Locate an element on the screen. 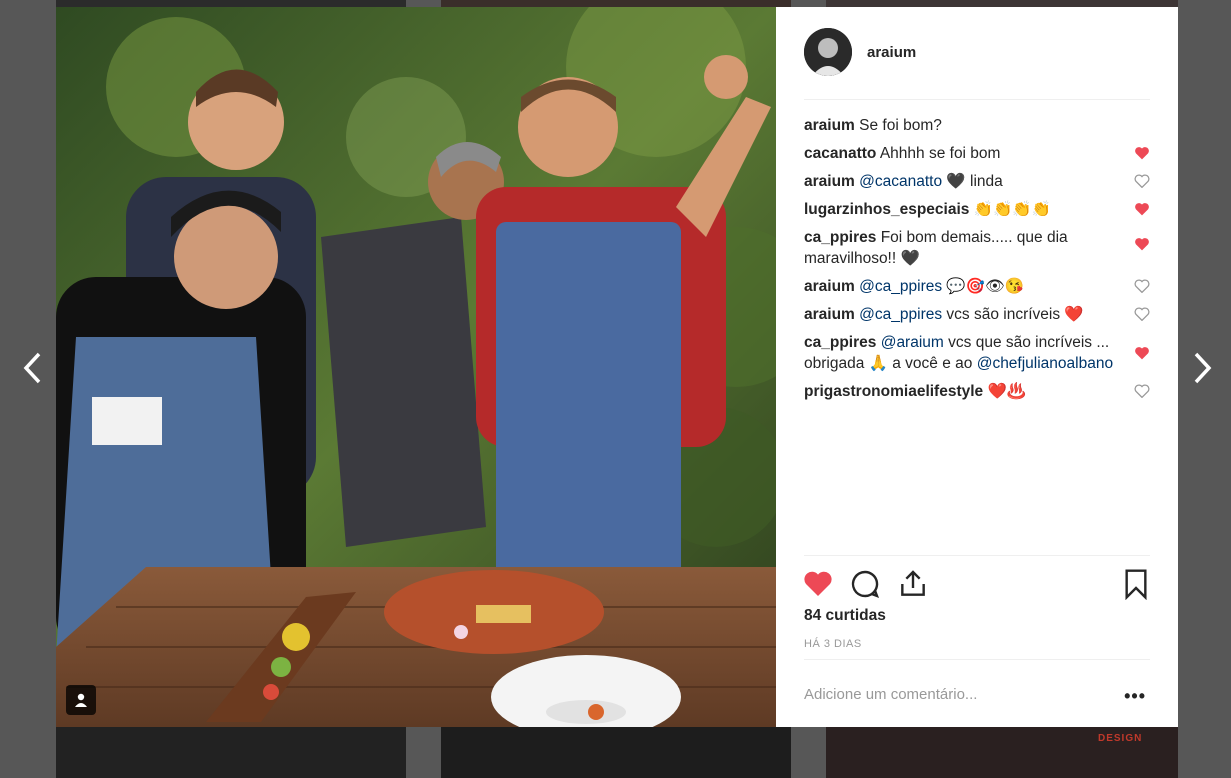 This screenshot has height=778, width=1231. background-tile-caption: DESIGN is located at coordinates (1120, 738).